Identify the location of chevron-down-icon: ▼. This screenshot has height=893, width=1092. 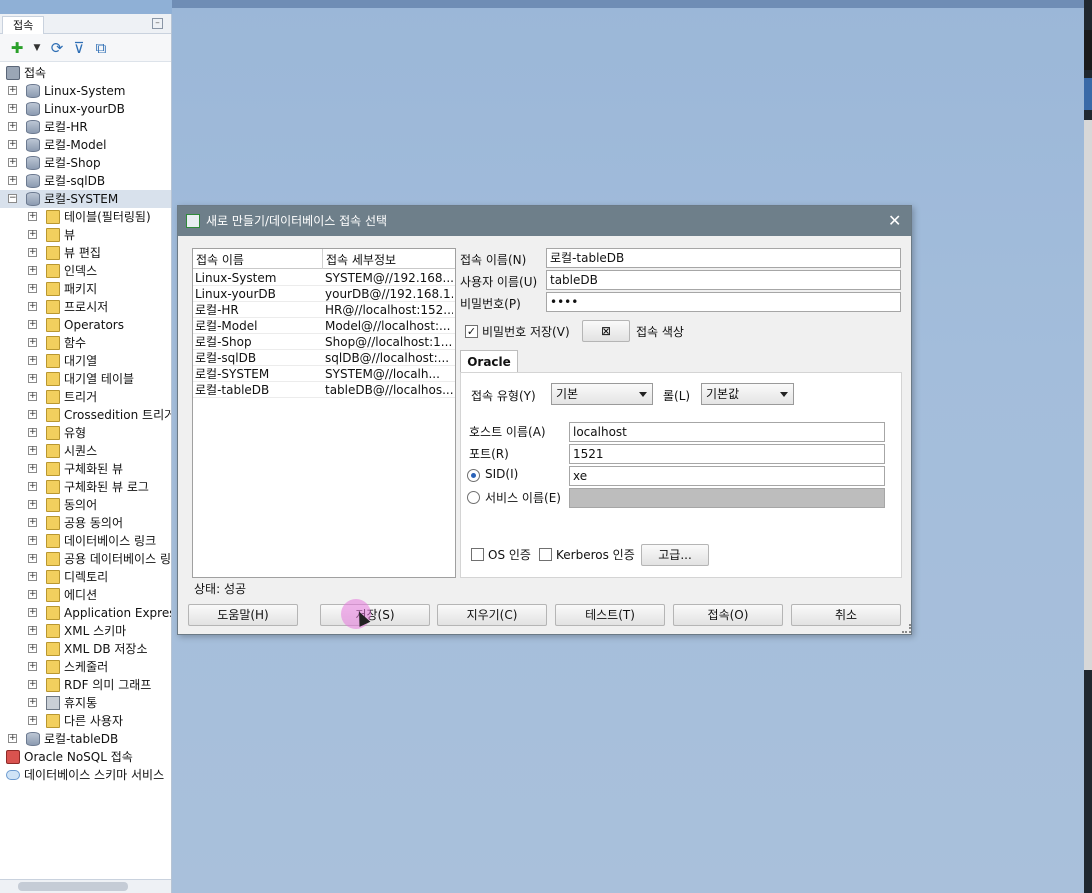
(37, 48).